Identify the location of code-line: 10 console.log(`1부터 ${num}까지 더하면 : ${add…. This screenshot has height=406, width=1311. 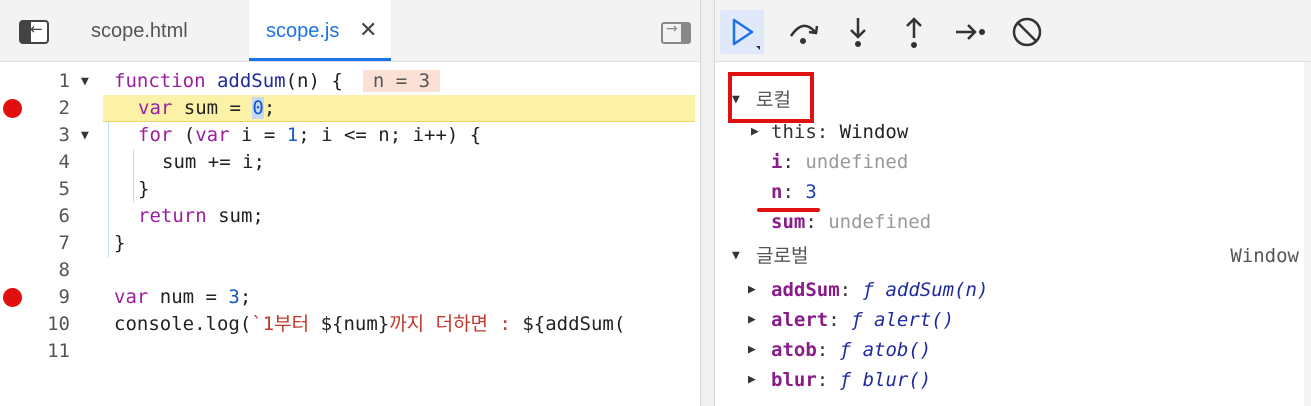
(350, 324).